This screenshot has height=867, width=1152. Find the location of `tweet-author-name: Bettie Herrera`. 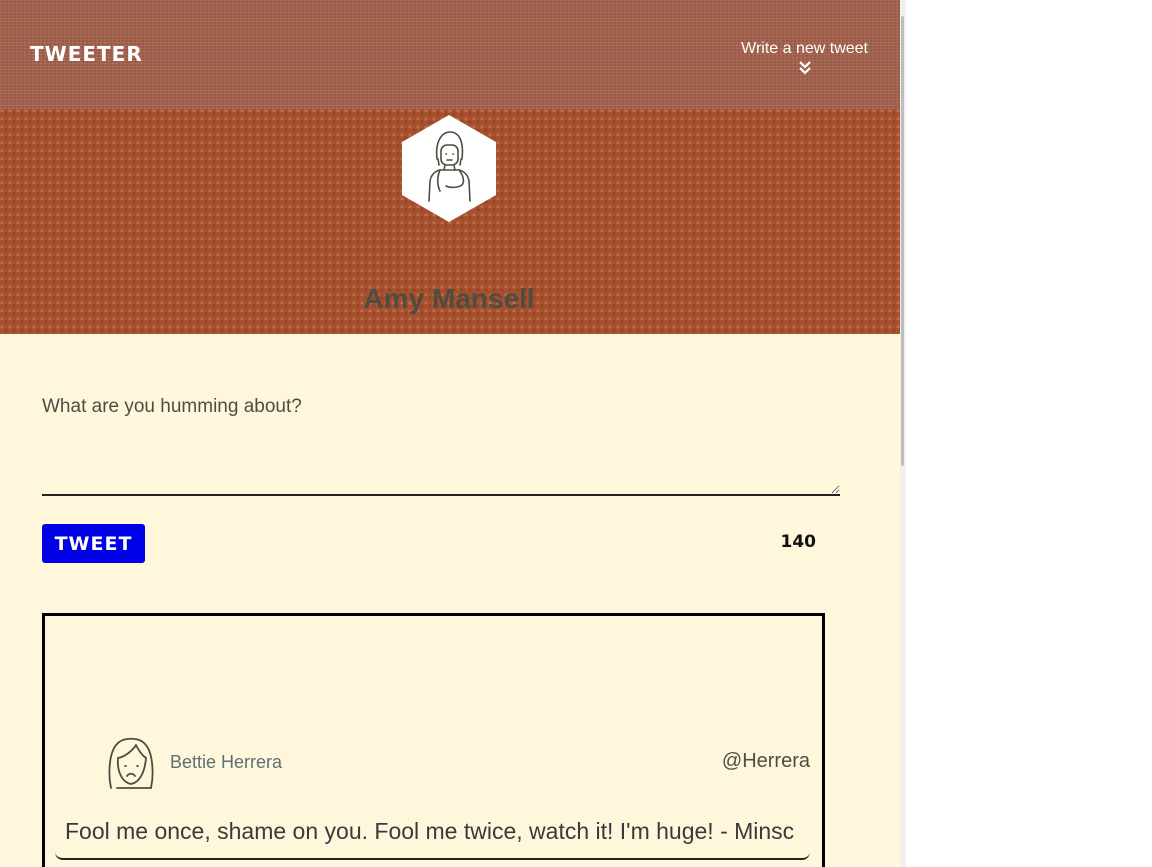

tweet-author-name: Bettie Herrera is located at coordinates (226, 762).